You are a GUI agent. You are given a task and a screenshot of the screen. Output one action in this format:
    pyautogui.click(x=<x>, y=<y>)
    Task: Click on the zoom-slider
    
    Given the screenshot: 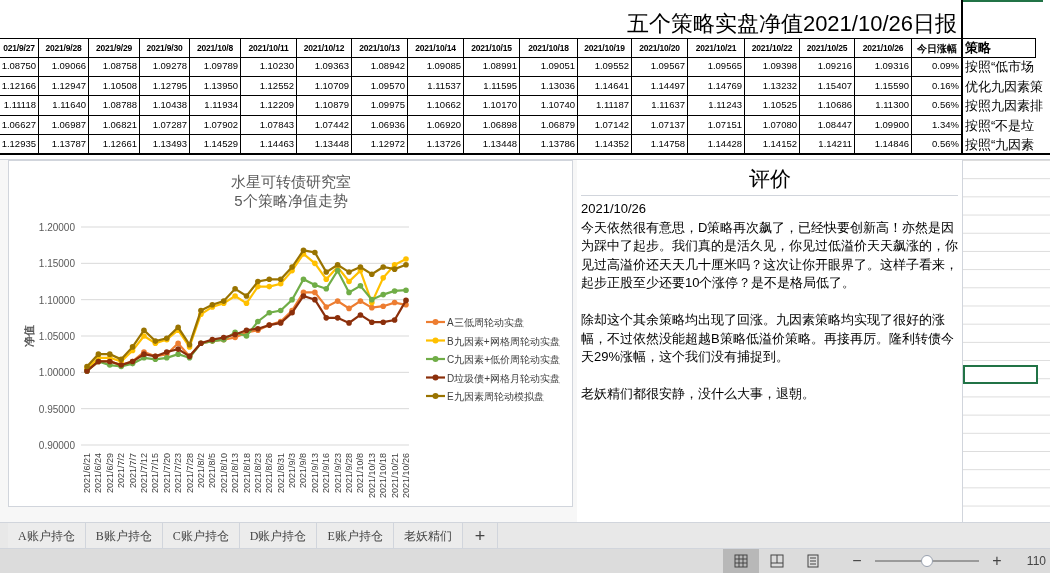 What is the action you would take?
    pyautogui.click(x=926, y=561)
    